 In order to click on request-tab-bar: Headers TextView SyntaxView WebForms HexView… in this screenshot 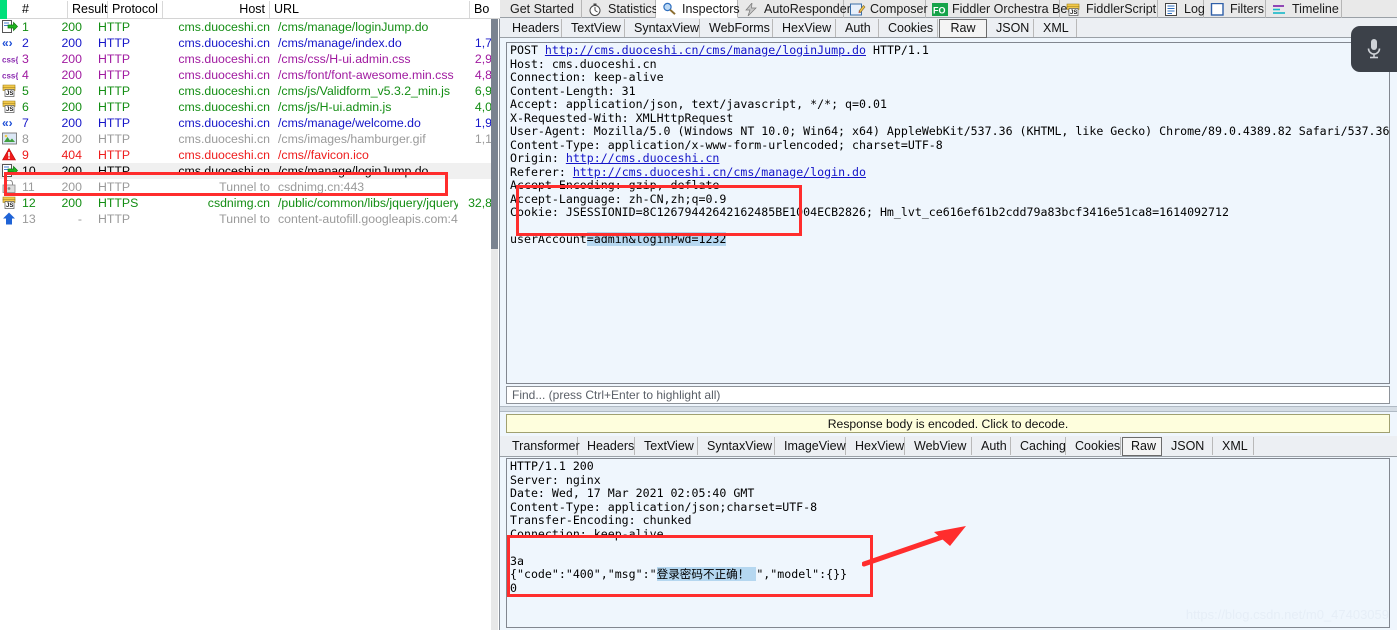, I will do `click(948, 28)`.